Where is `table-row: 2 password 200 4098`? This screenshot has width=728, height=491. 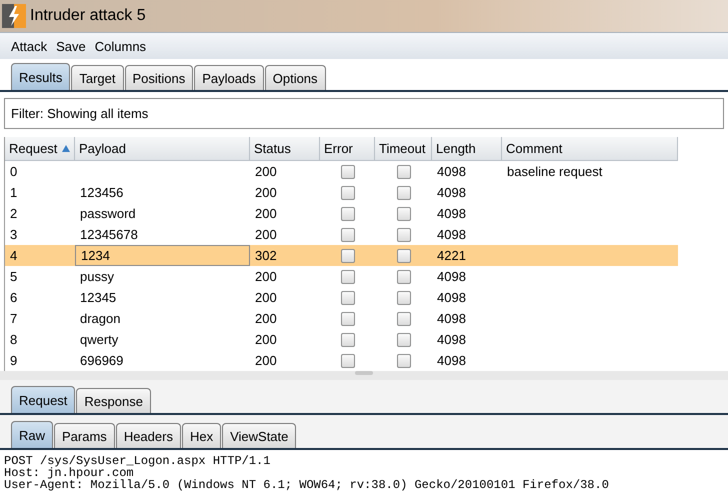
table-row: 2 password 200 4098 is located at coordinates (341, 213).